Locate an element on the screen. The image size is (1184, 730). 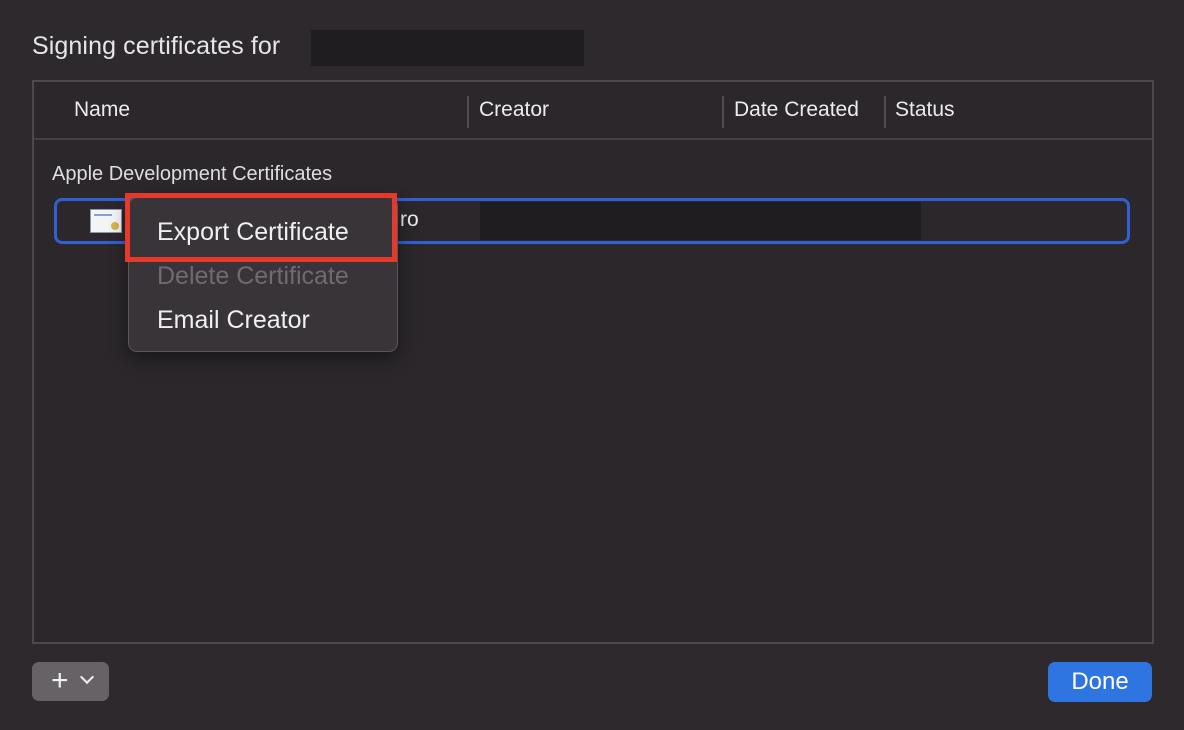
section-label: Apple Development Certificates is located at coordinates (192, 174).